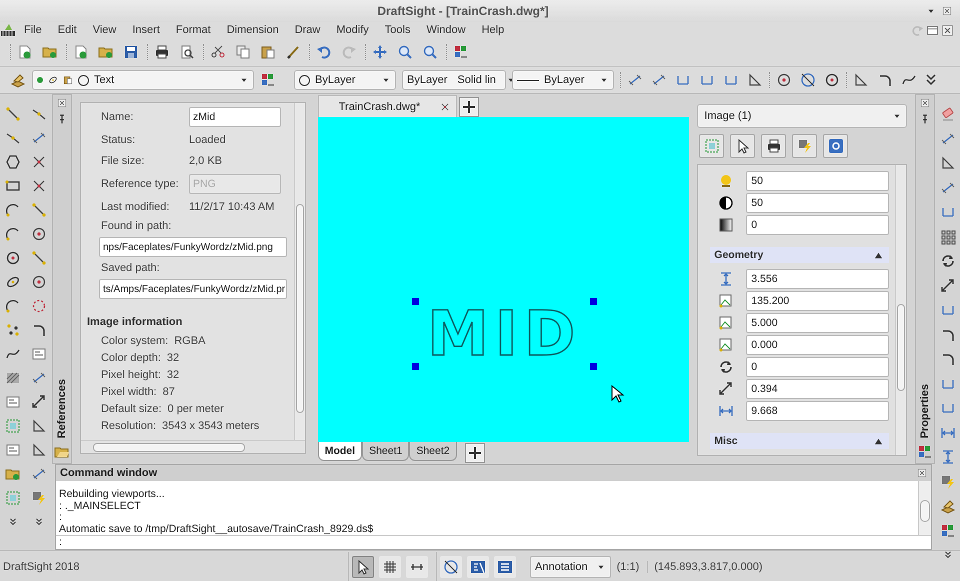 The width and height of the screenshot is (960, 581). I want to click on menu-item: Modify, so click(352, 30).